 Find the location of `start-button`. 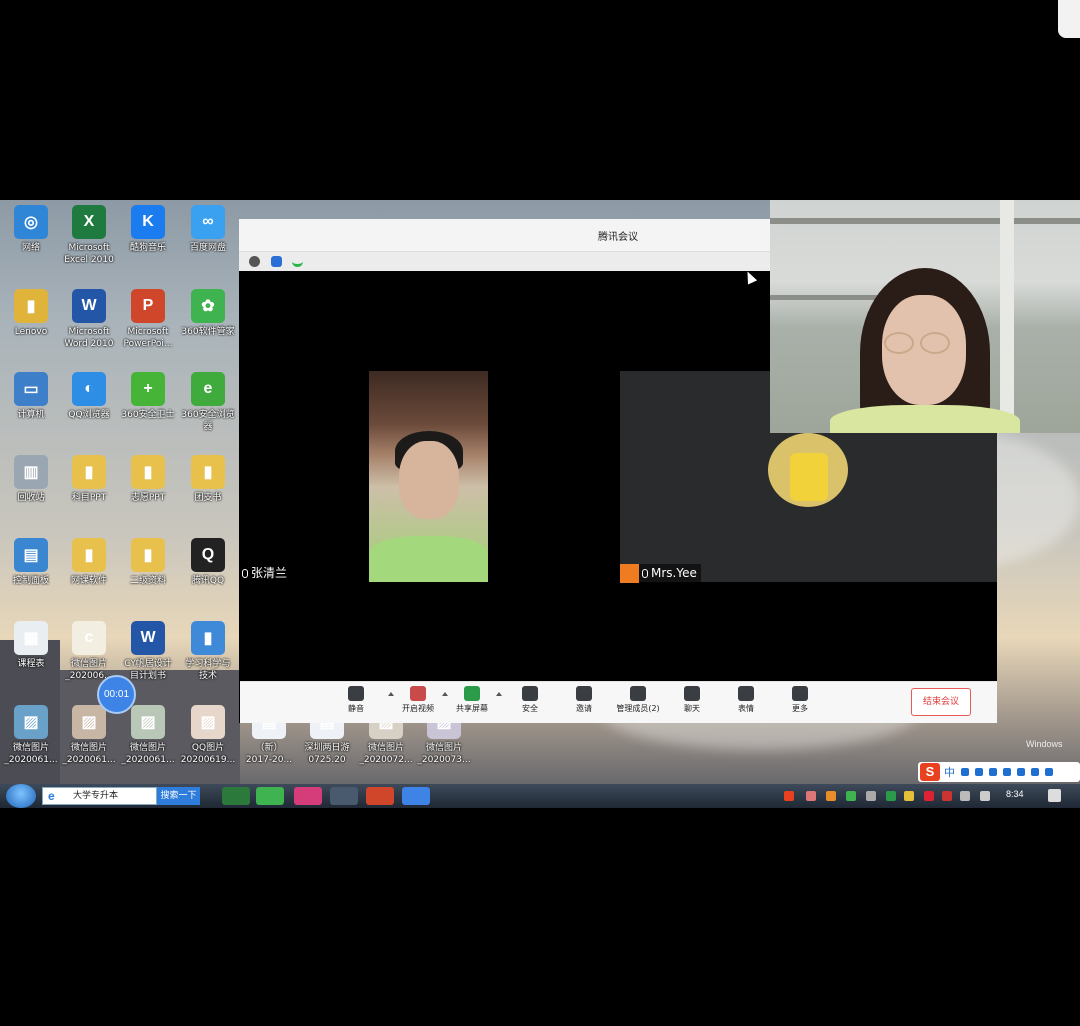

start-button is located at coordinates (21, 796).